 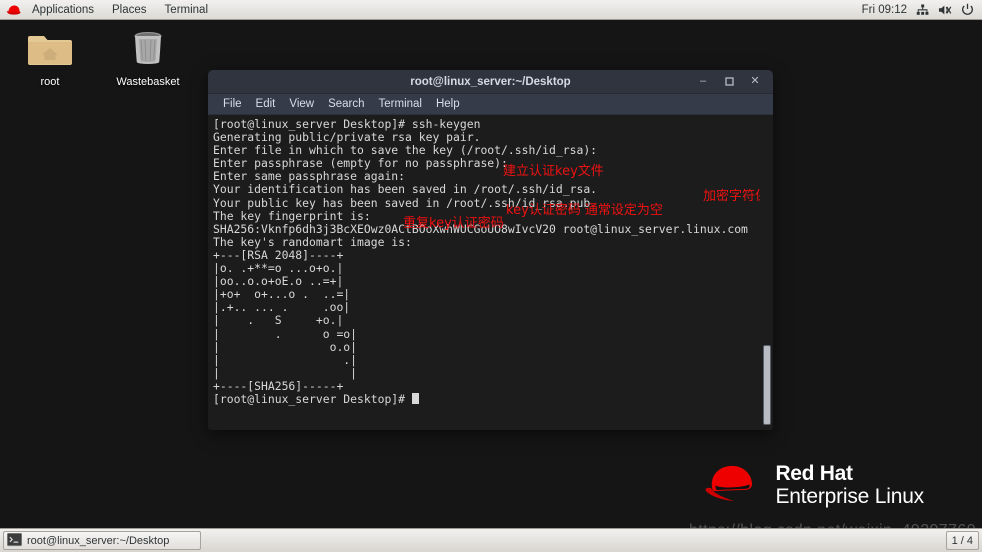 I want to click on terminal-icon, so click(x=14, y=541).